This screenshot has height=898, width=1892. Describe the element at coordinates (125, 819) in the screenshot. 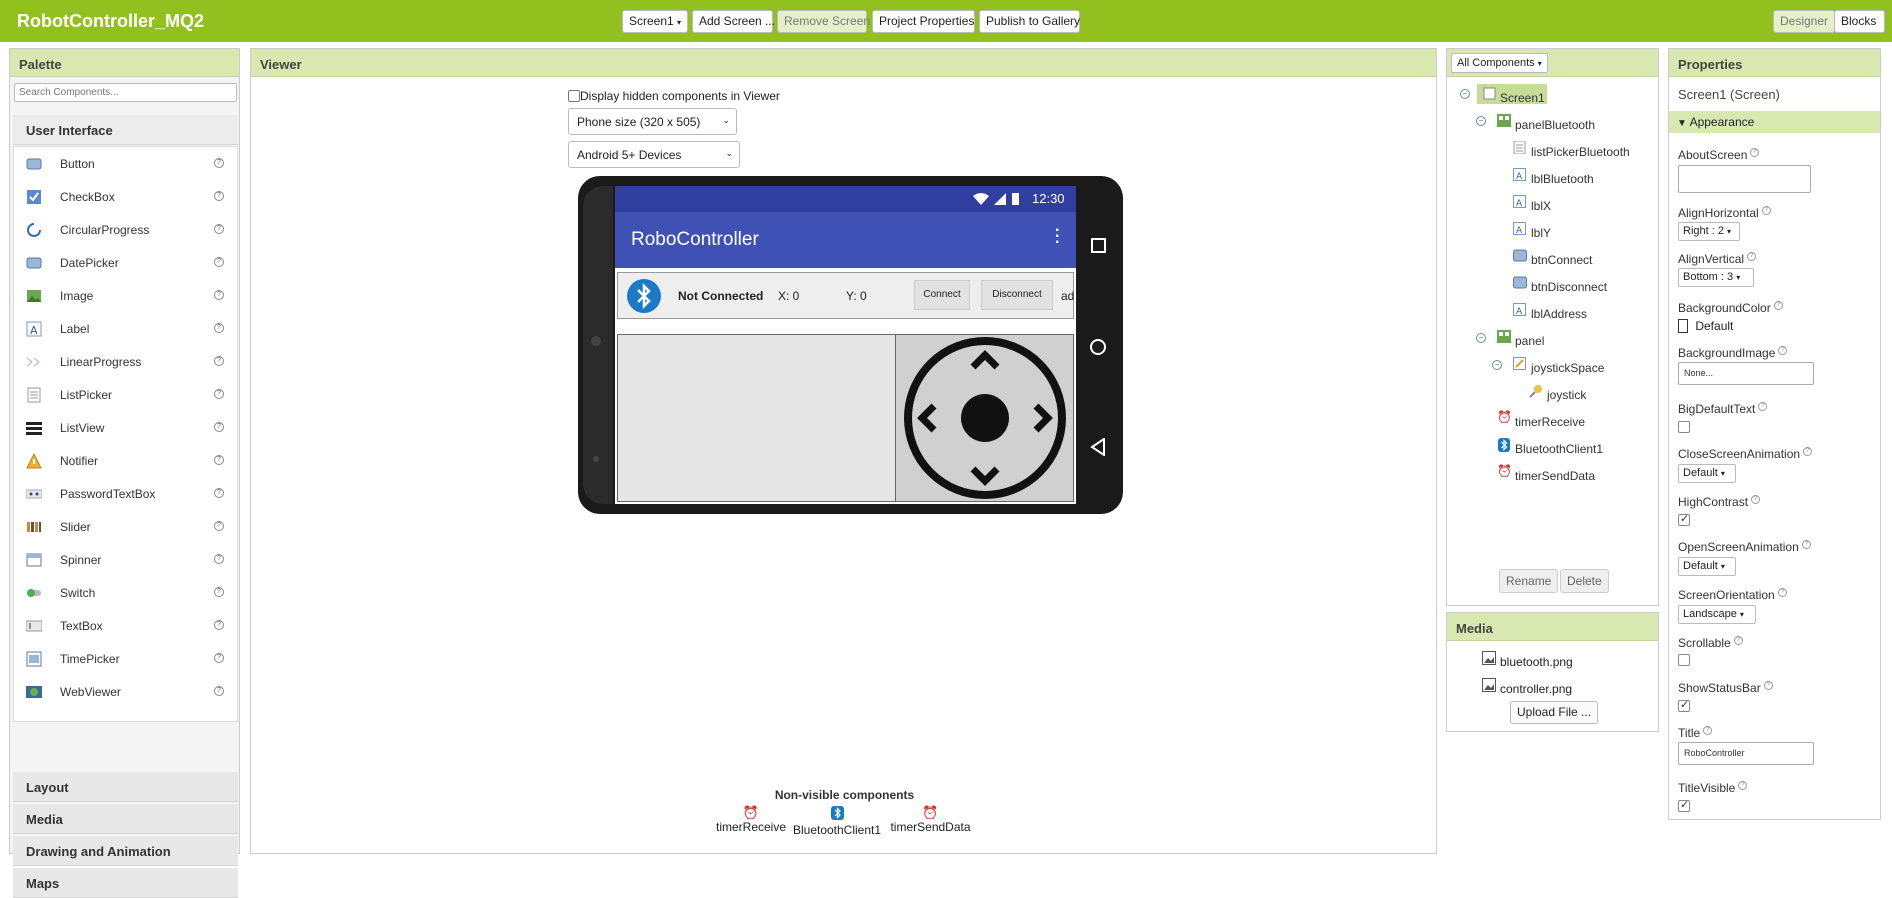

I see `category-media: Media` at that location.